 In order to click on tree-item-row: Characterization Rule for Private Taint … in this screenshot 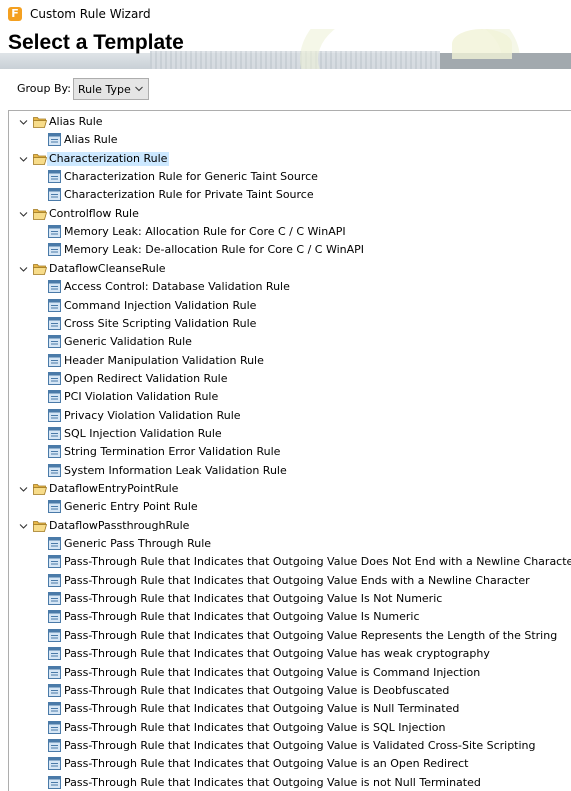, I will do `click(290, 195)`.